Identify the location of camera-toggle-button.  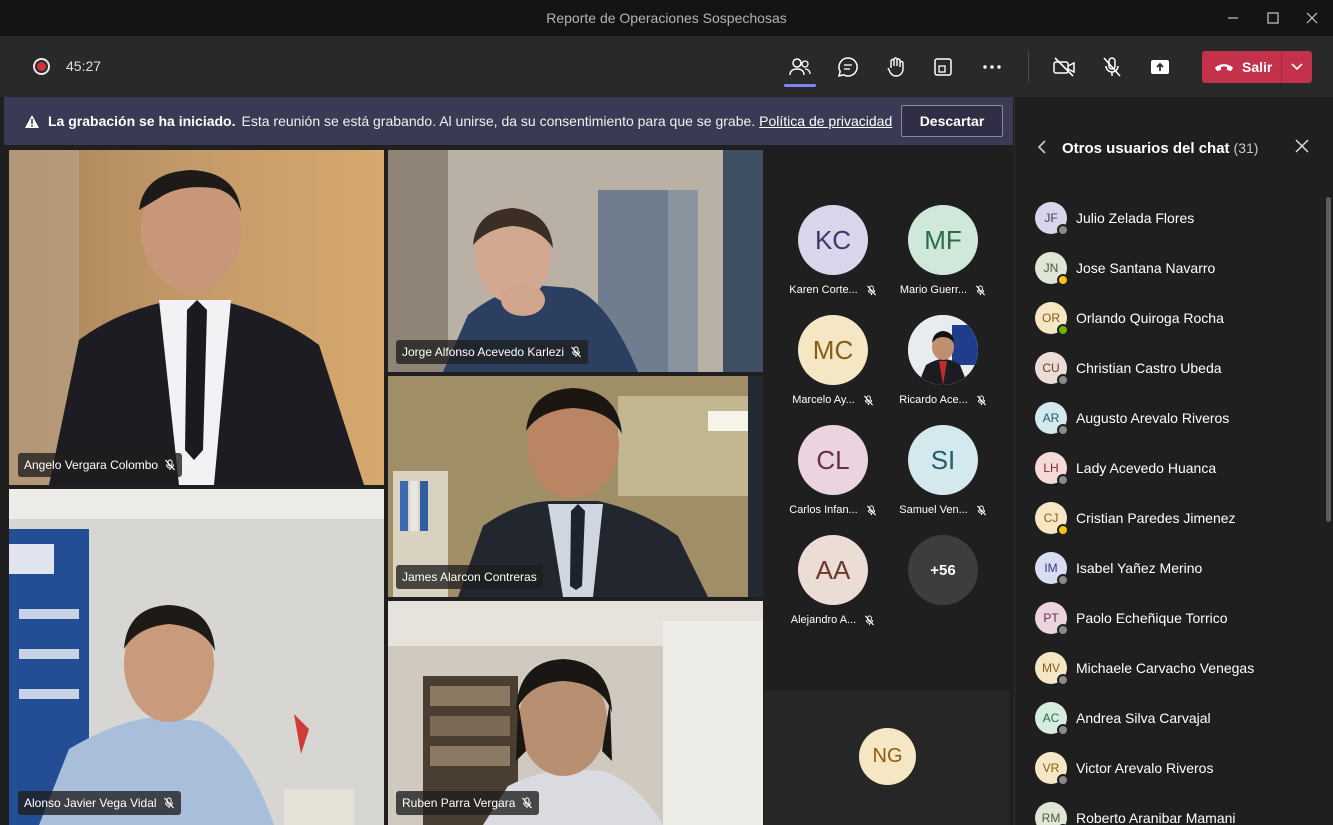
(1064, 67).